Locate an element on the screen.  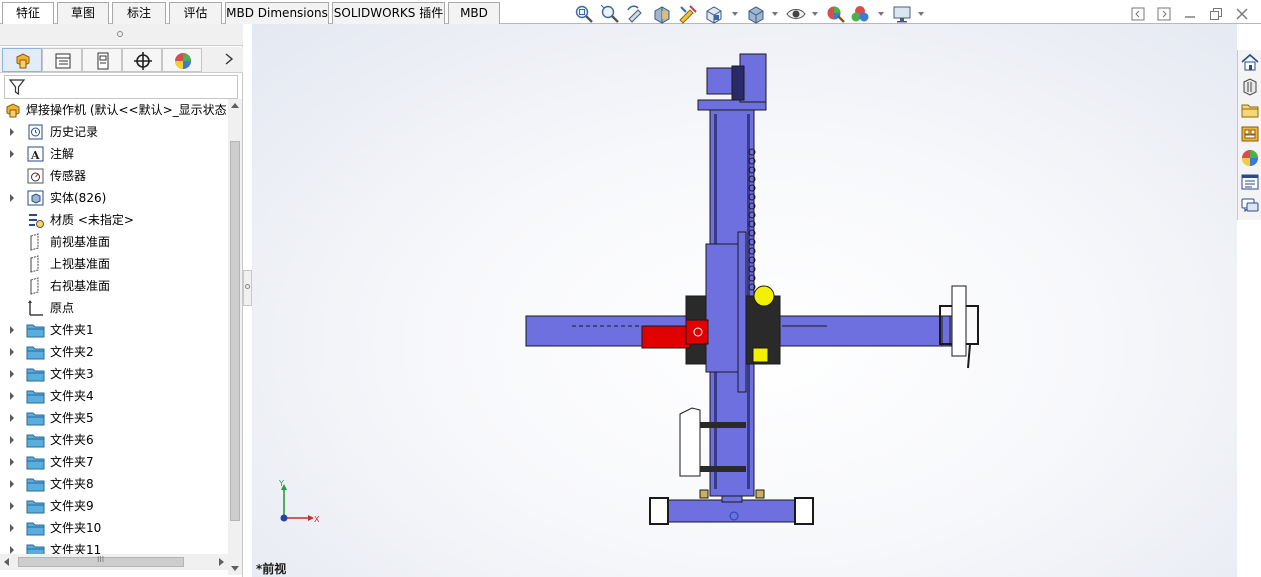
tree-item: 材质 <未指定> is located at coordinates (114, 220).